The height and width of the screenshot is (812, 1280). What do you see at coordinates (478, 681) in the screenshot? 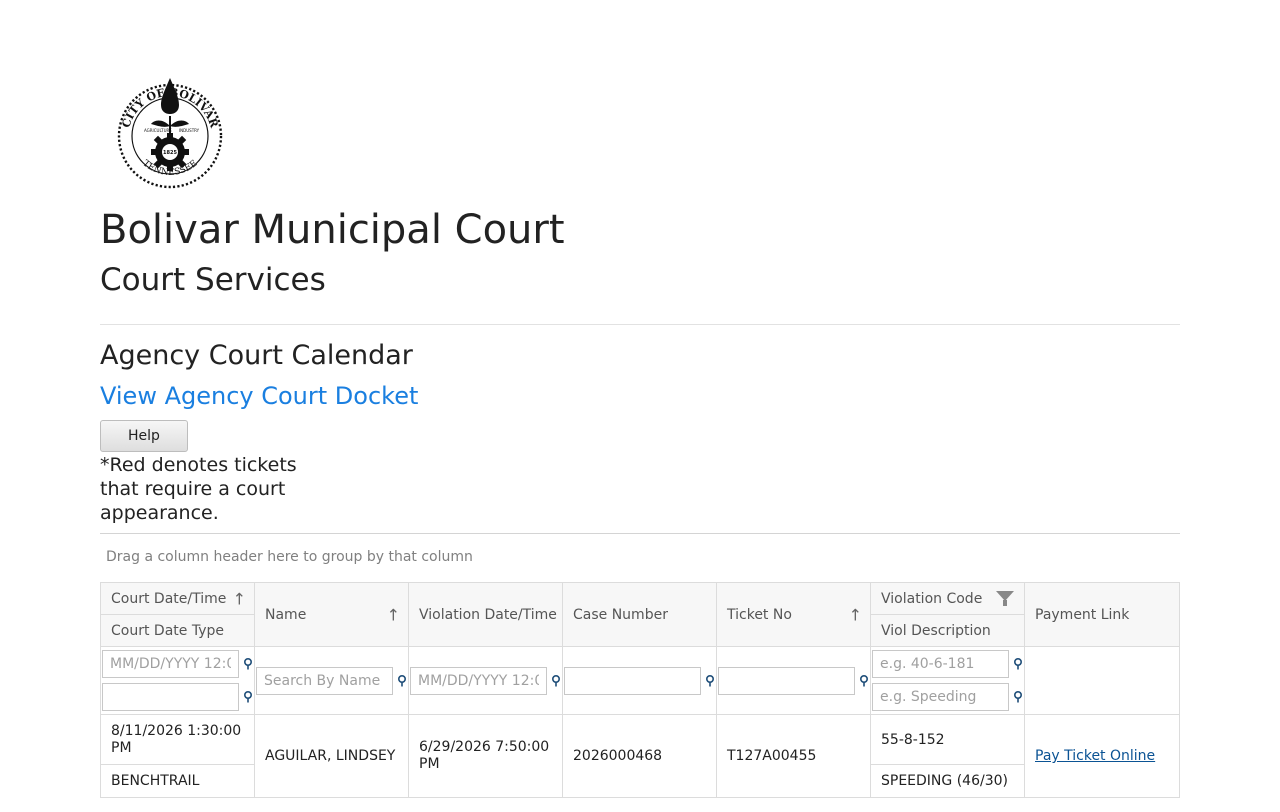
I see `violation-date-filter-input` at bounding box center [478, 681].